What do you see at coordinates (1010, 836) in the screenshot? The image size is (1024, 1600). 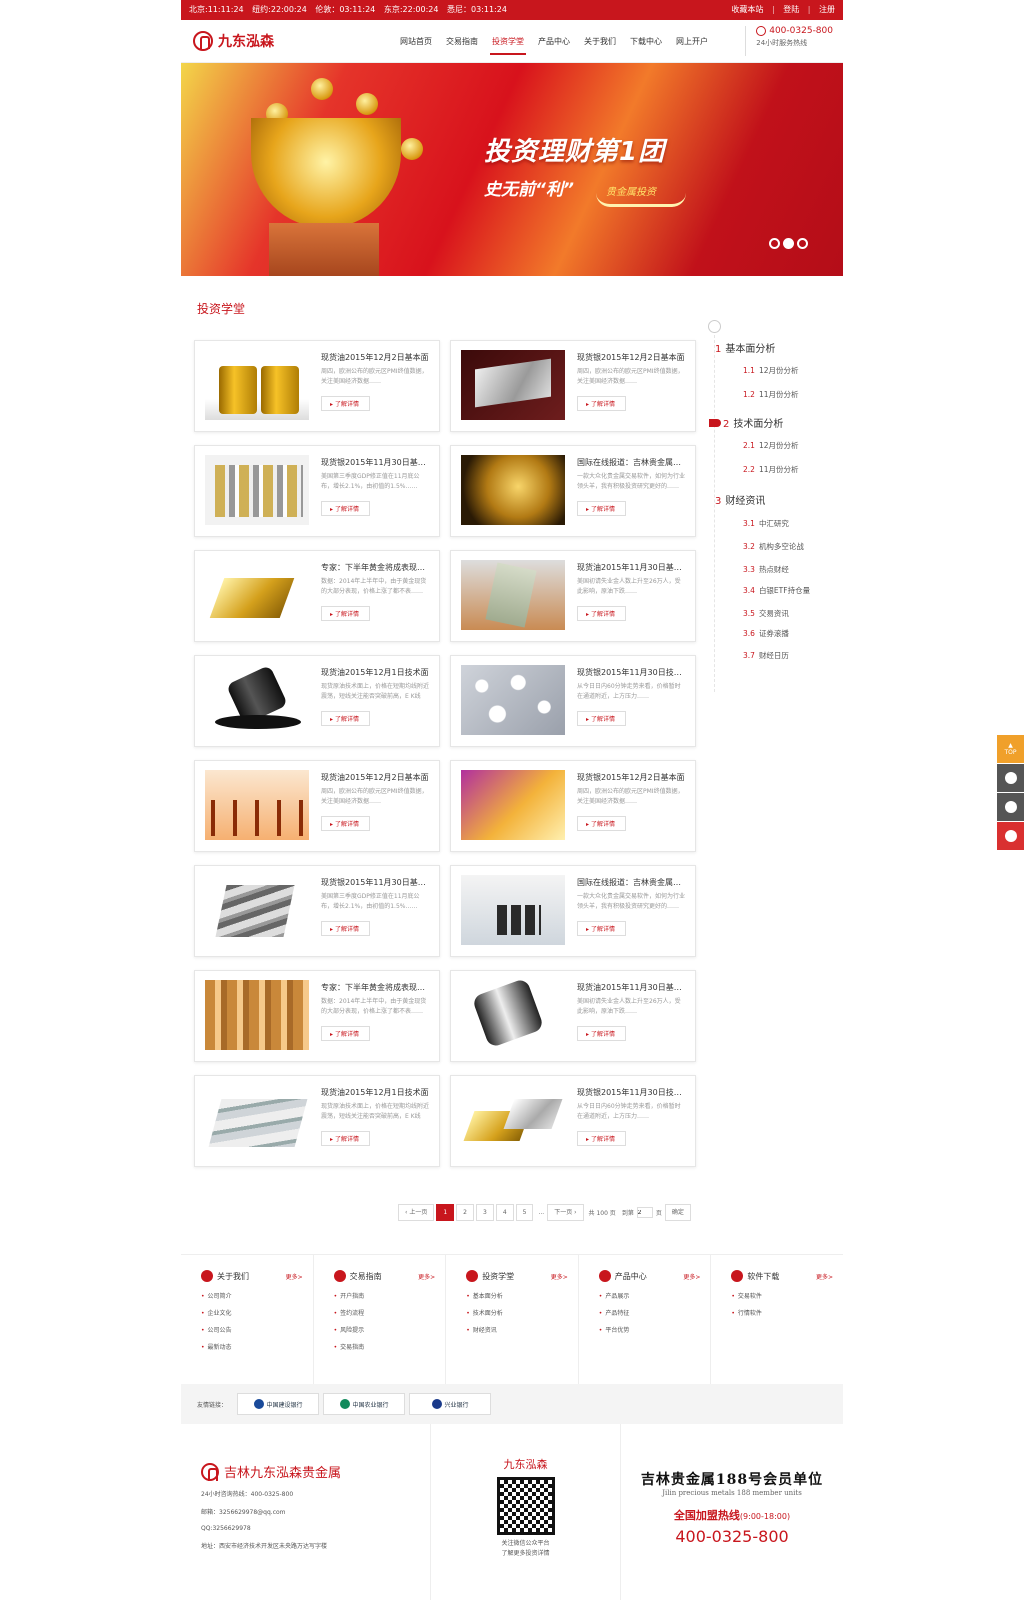 I see `wechat-button` at bounding box center [1010, 836].